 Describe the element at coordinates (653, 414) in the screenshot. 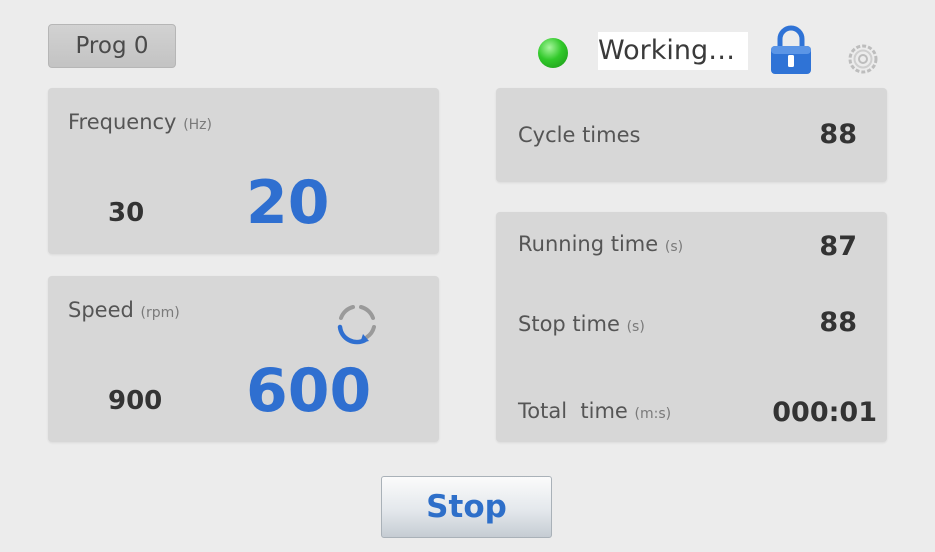

I see `total-time-unit: (m:s)` at that location.